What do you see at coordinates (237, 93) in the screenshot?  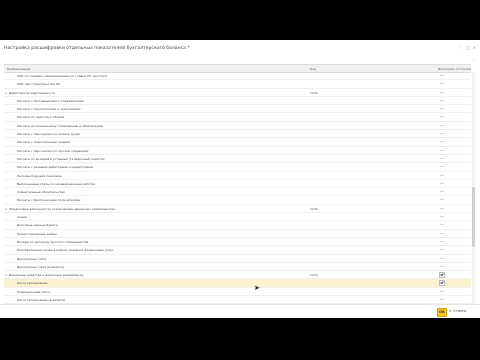 I see `table-row: ⊖ Дебиторская задолженность 1230` at bounding box center [237, 93].